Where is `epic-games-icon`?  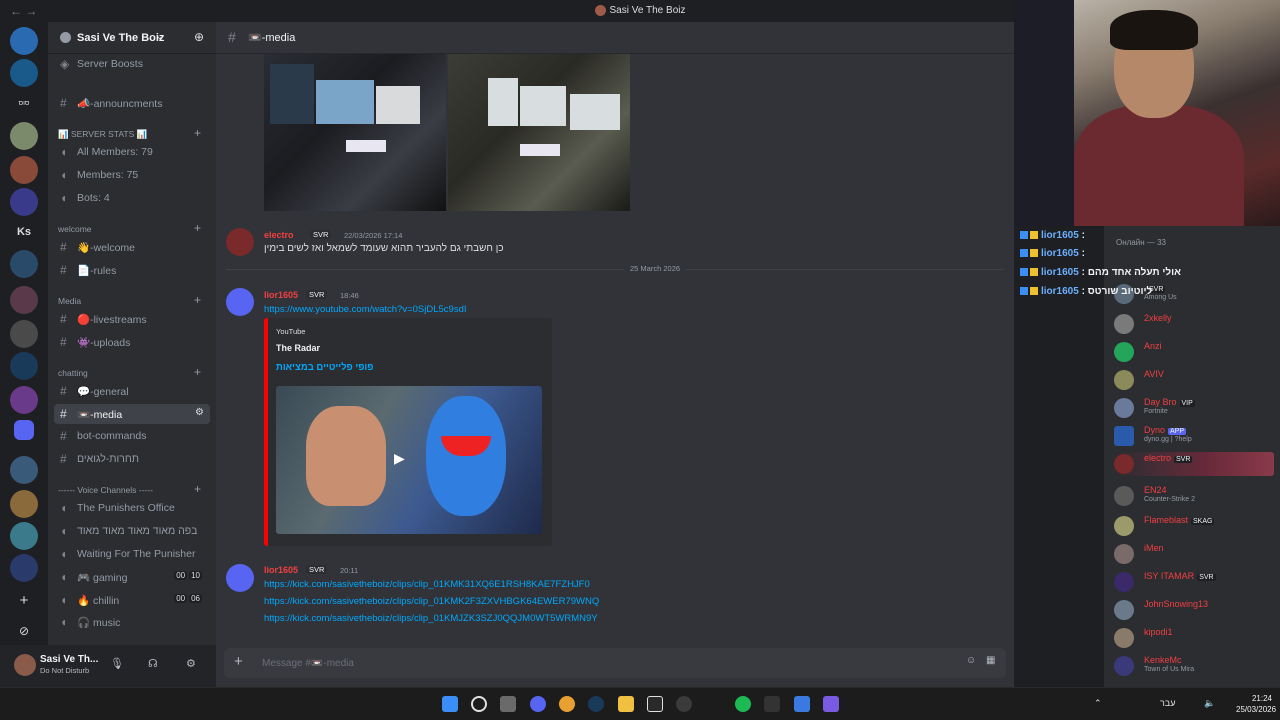 epic-games-icon is located at coordinates (772, 704).